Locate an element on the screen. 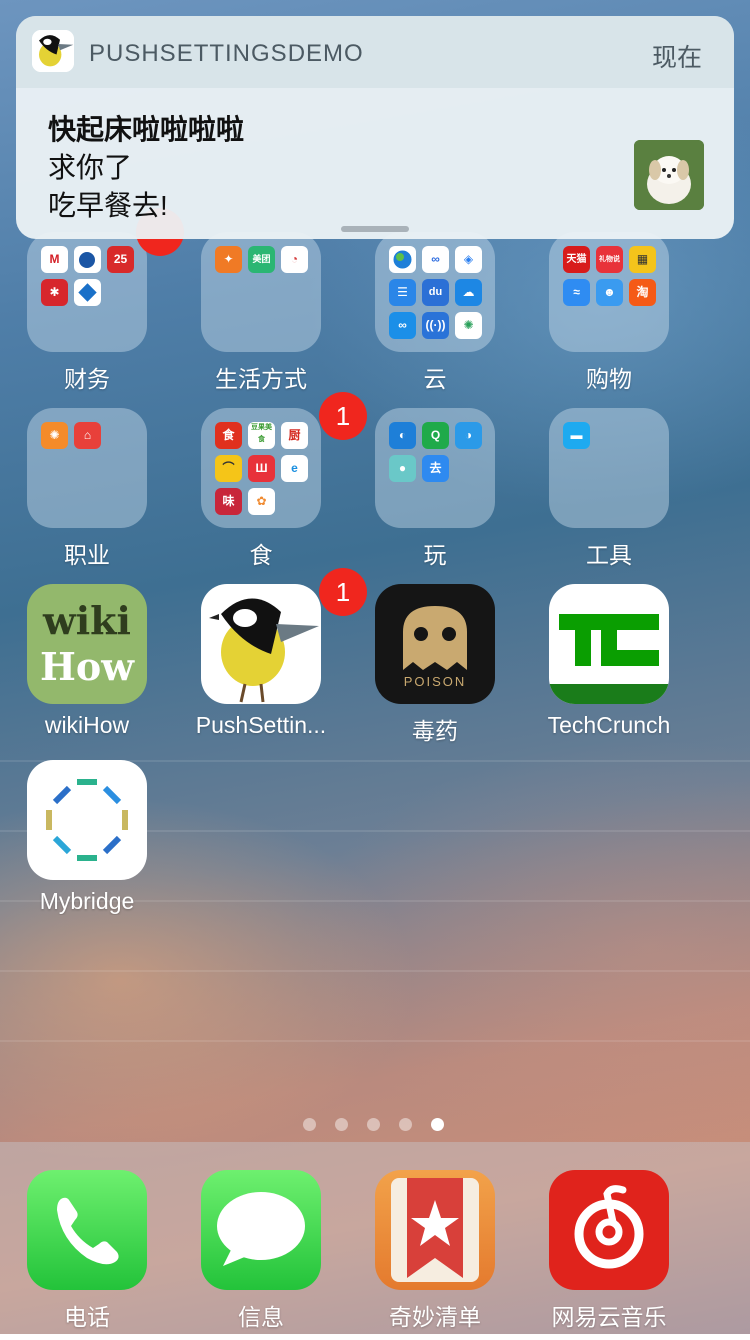 Image resolution: width=750 pixels, height=1340 pixels. food-app-icon: Ш is located at coordinates (261, 468).